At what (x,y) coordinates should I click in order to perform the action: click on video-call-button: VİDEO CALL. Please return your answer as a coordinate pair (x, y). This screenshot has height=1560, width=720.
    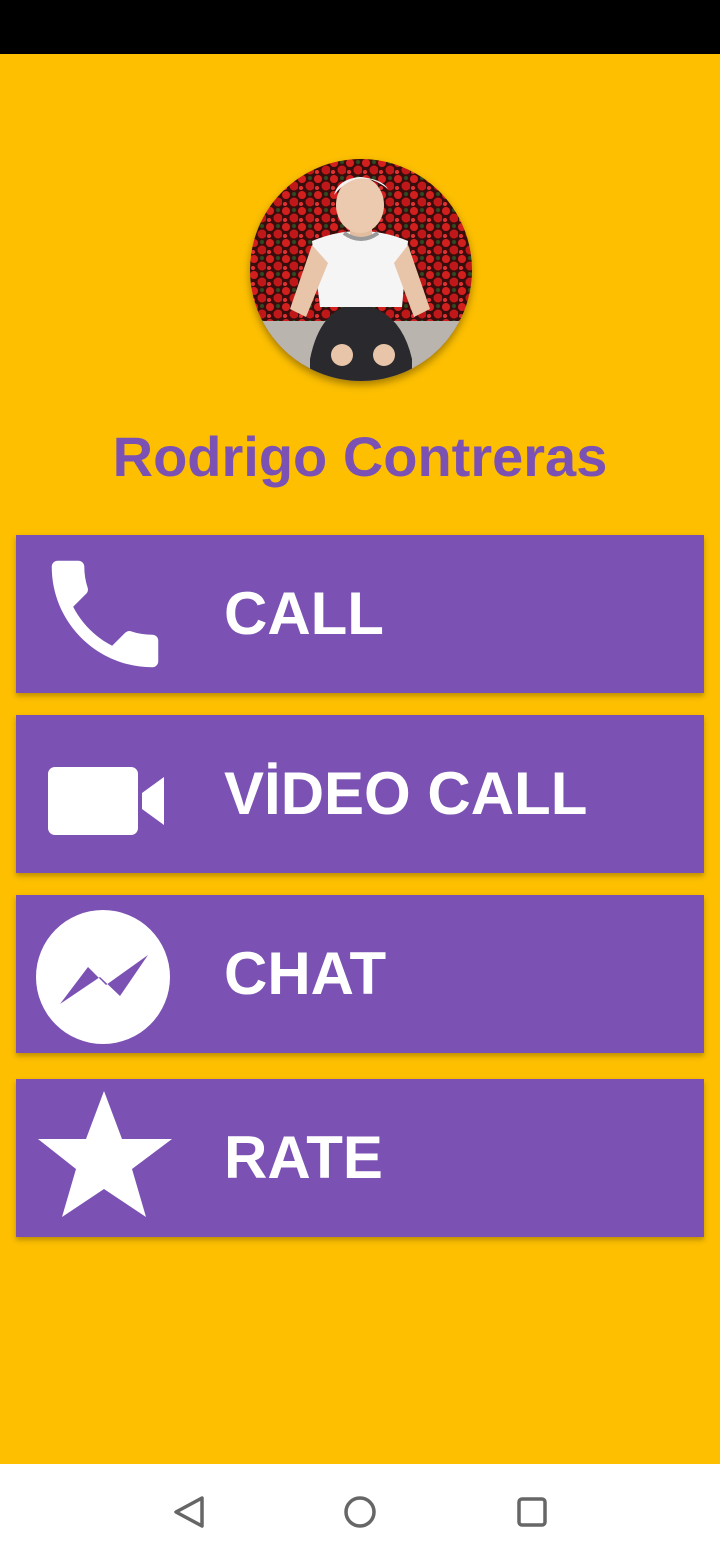
    Looking at the image, I should click on (360, 794).